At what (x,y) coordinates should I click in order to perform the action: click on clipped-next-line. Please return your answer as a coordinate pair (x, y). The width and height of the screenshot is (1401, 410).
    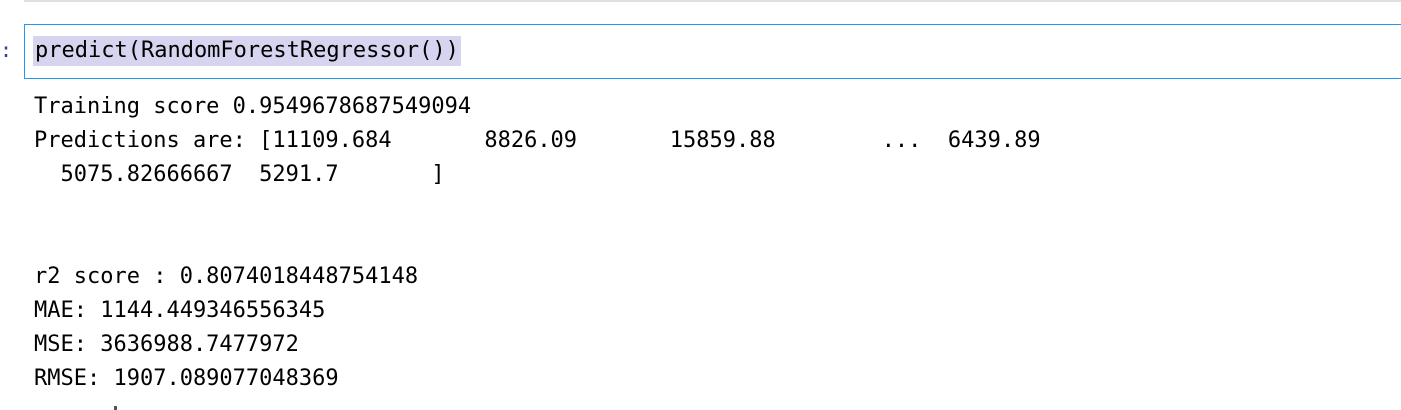
    Looking at the image, I should click on (79, 405).